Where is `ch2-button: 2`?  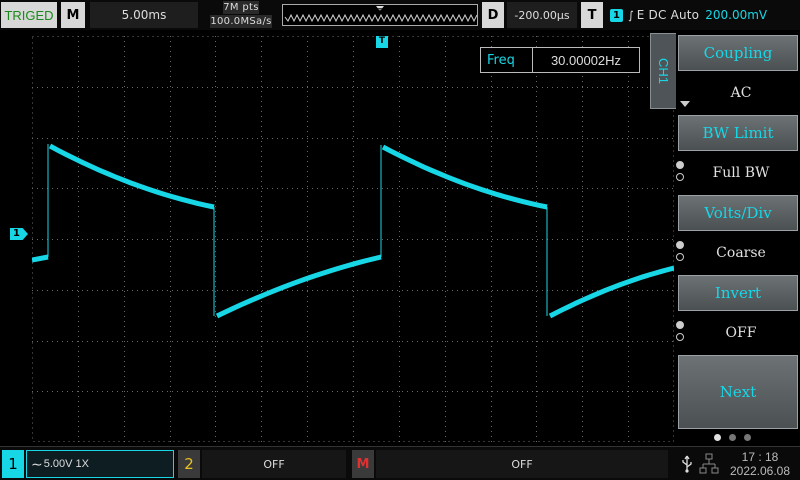
ch2-button: 2 is located at coordinates (189, 464).